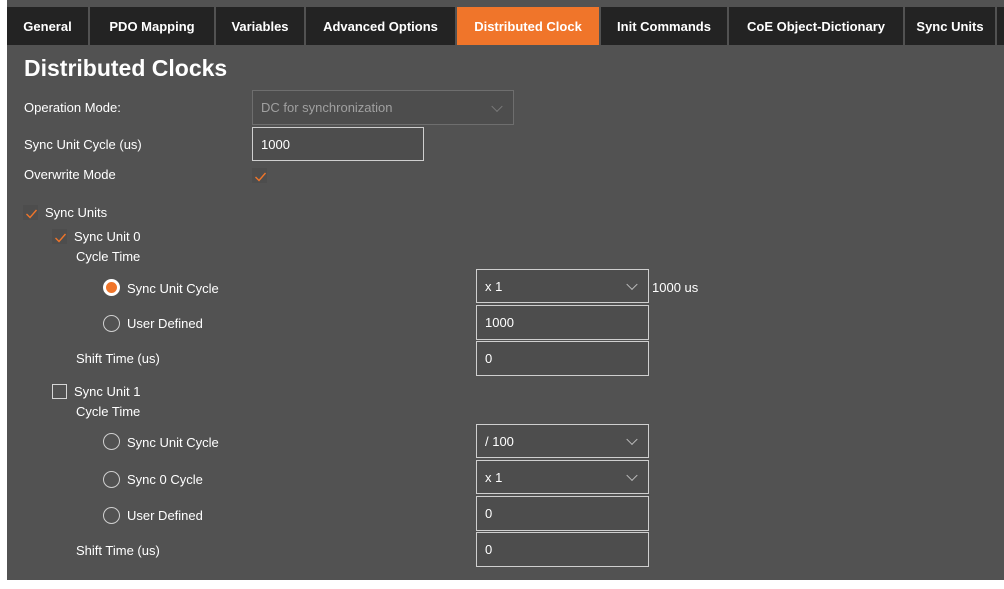 This screenshot has width=1004, height=589. What do you see at coordinates (562, 286) in the screenshot?
I see `sync-unit-0-multiplier-select: x 1` at bounding box center [562, 286].